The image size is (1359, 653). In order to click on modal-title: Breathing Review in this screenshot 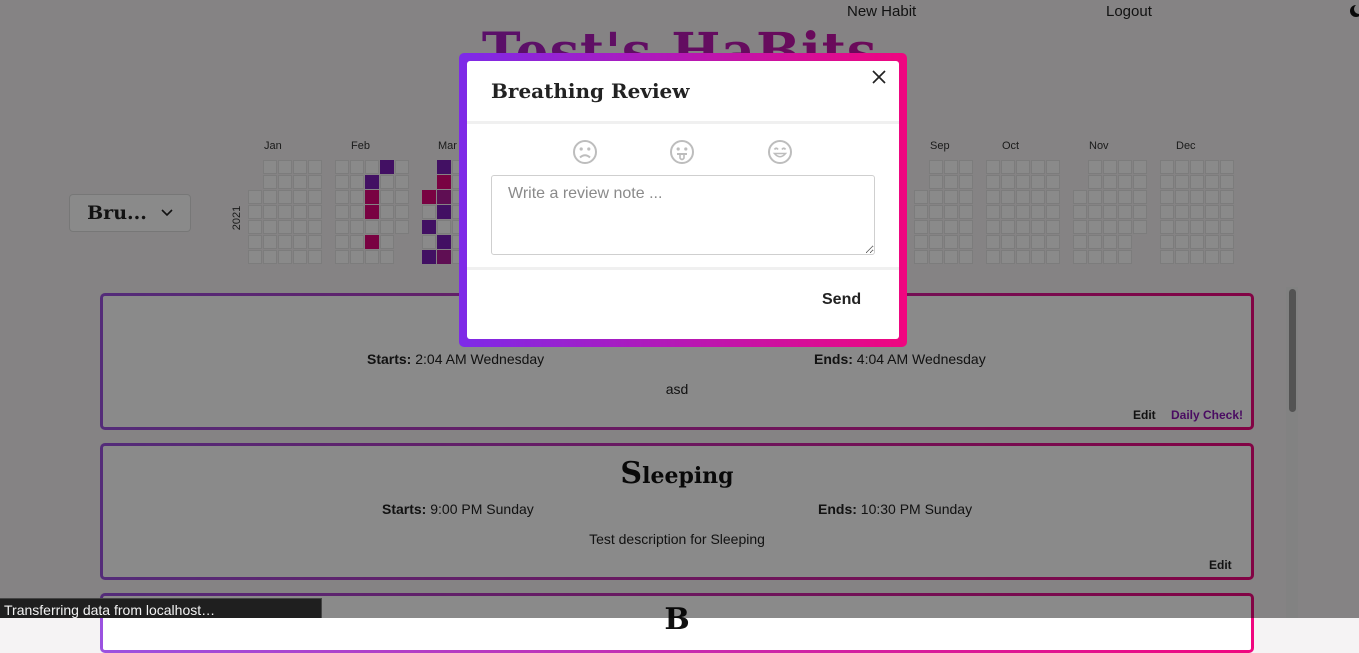, I will do `click(590, 91)`.